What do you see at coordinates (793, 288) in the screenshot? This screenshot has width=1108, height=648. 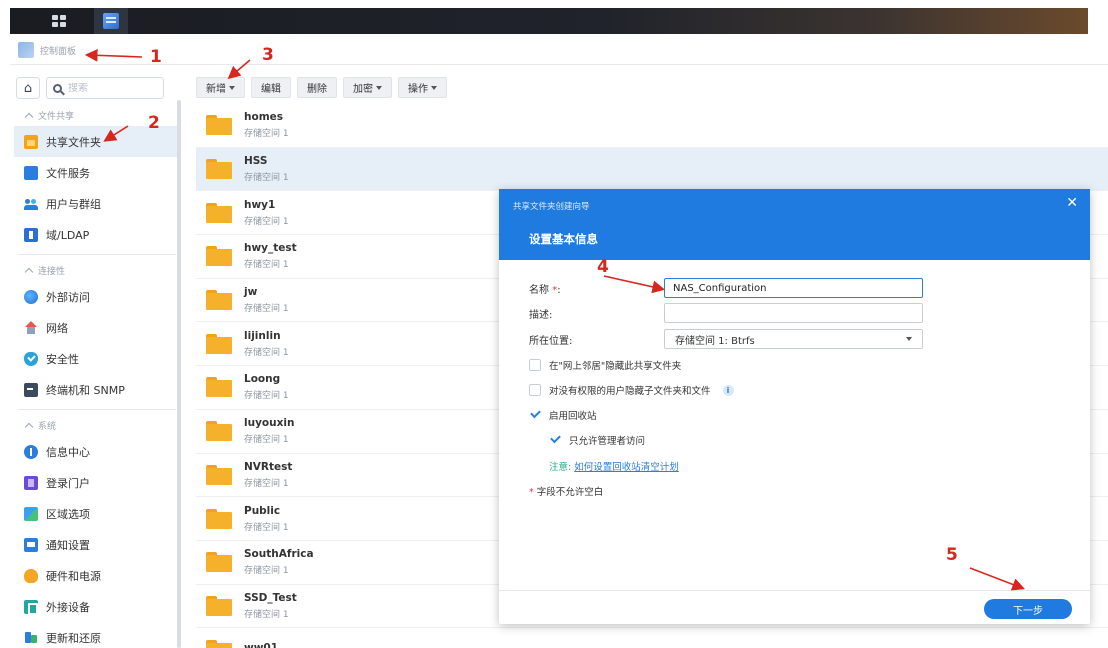 I see `name-input` at bounding box center [793, 288].